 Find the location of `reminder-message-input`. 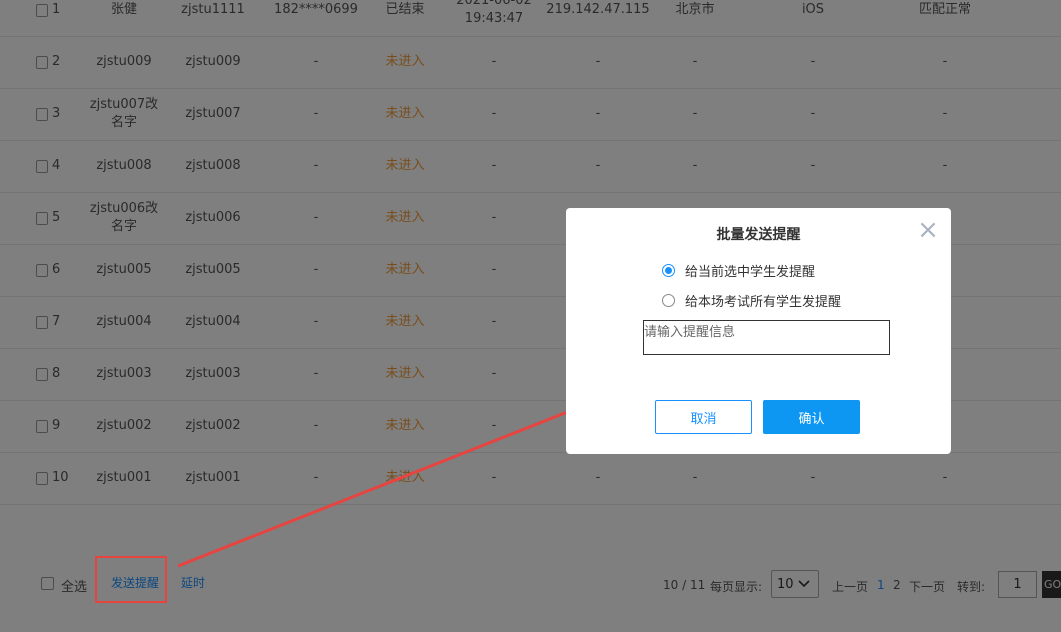

reminder-message-input is located at coordinates (766, 337).